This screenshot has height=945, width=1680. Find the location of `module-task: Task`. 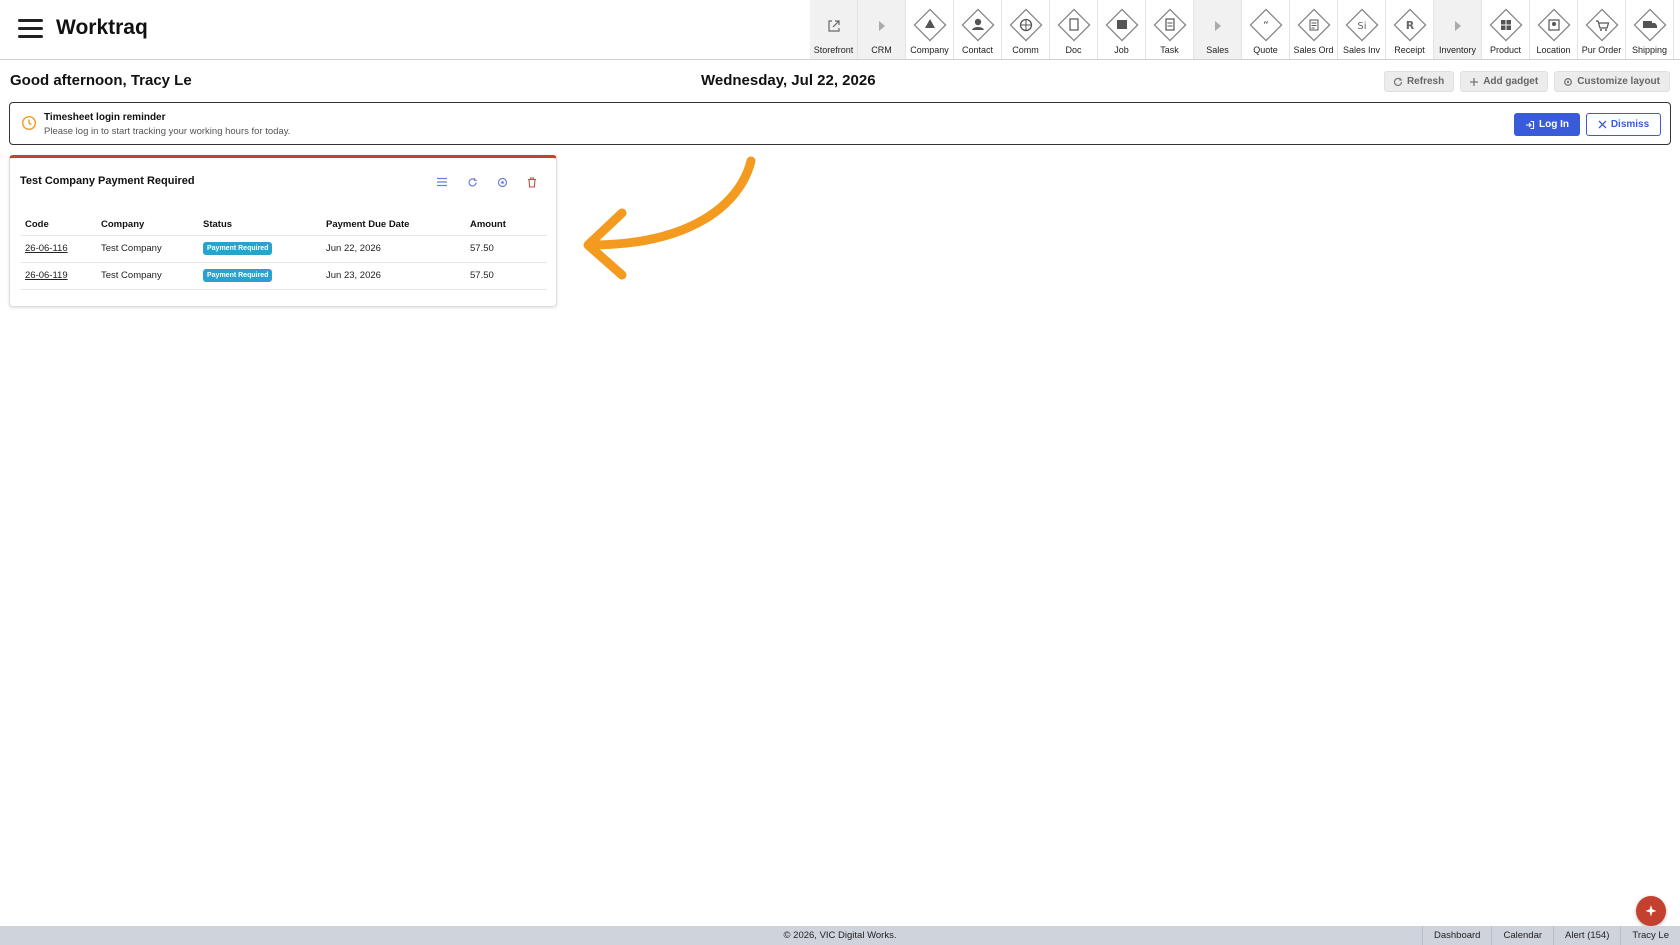

module-task: Task is located at coordinates (1170, 29).